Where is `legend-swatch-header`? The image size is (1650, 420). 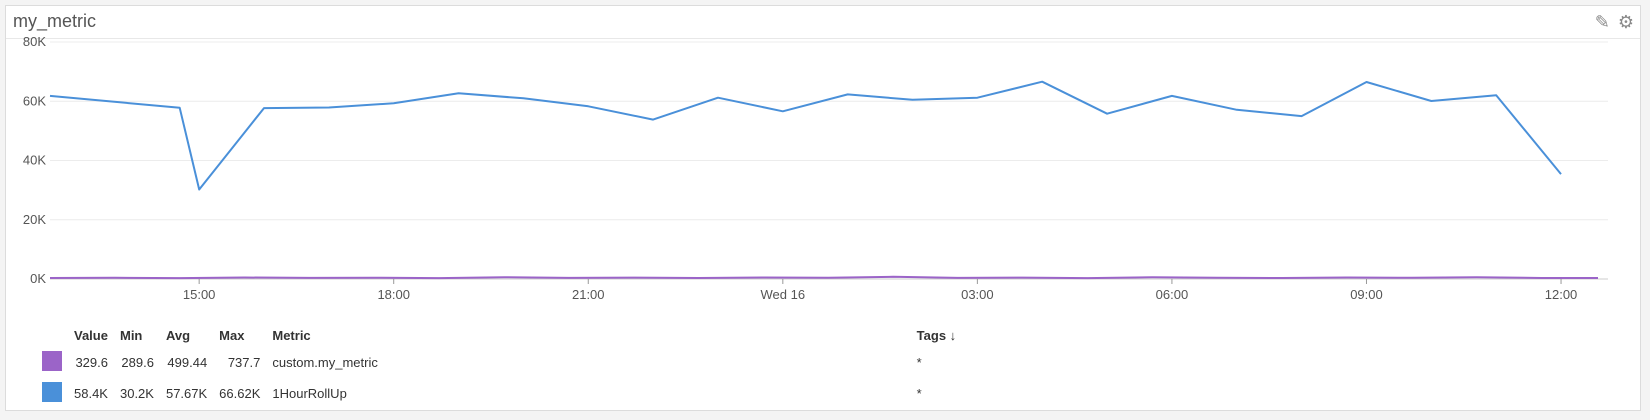 legend-swatch-header is located at coordinates (52, 336).